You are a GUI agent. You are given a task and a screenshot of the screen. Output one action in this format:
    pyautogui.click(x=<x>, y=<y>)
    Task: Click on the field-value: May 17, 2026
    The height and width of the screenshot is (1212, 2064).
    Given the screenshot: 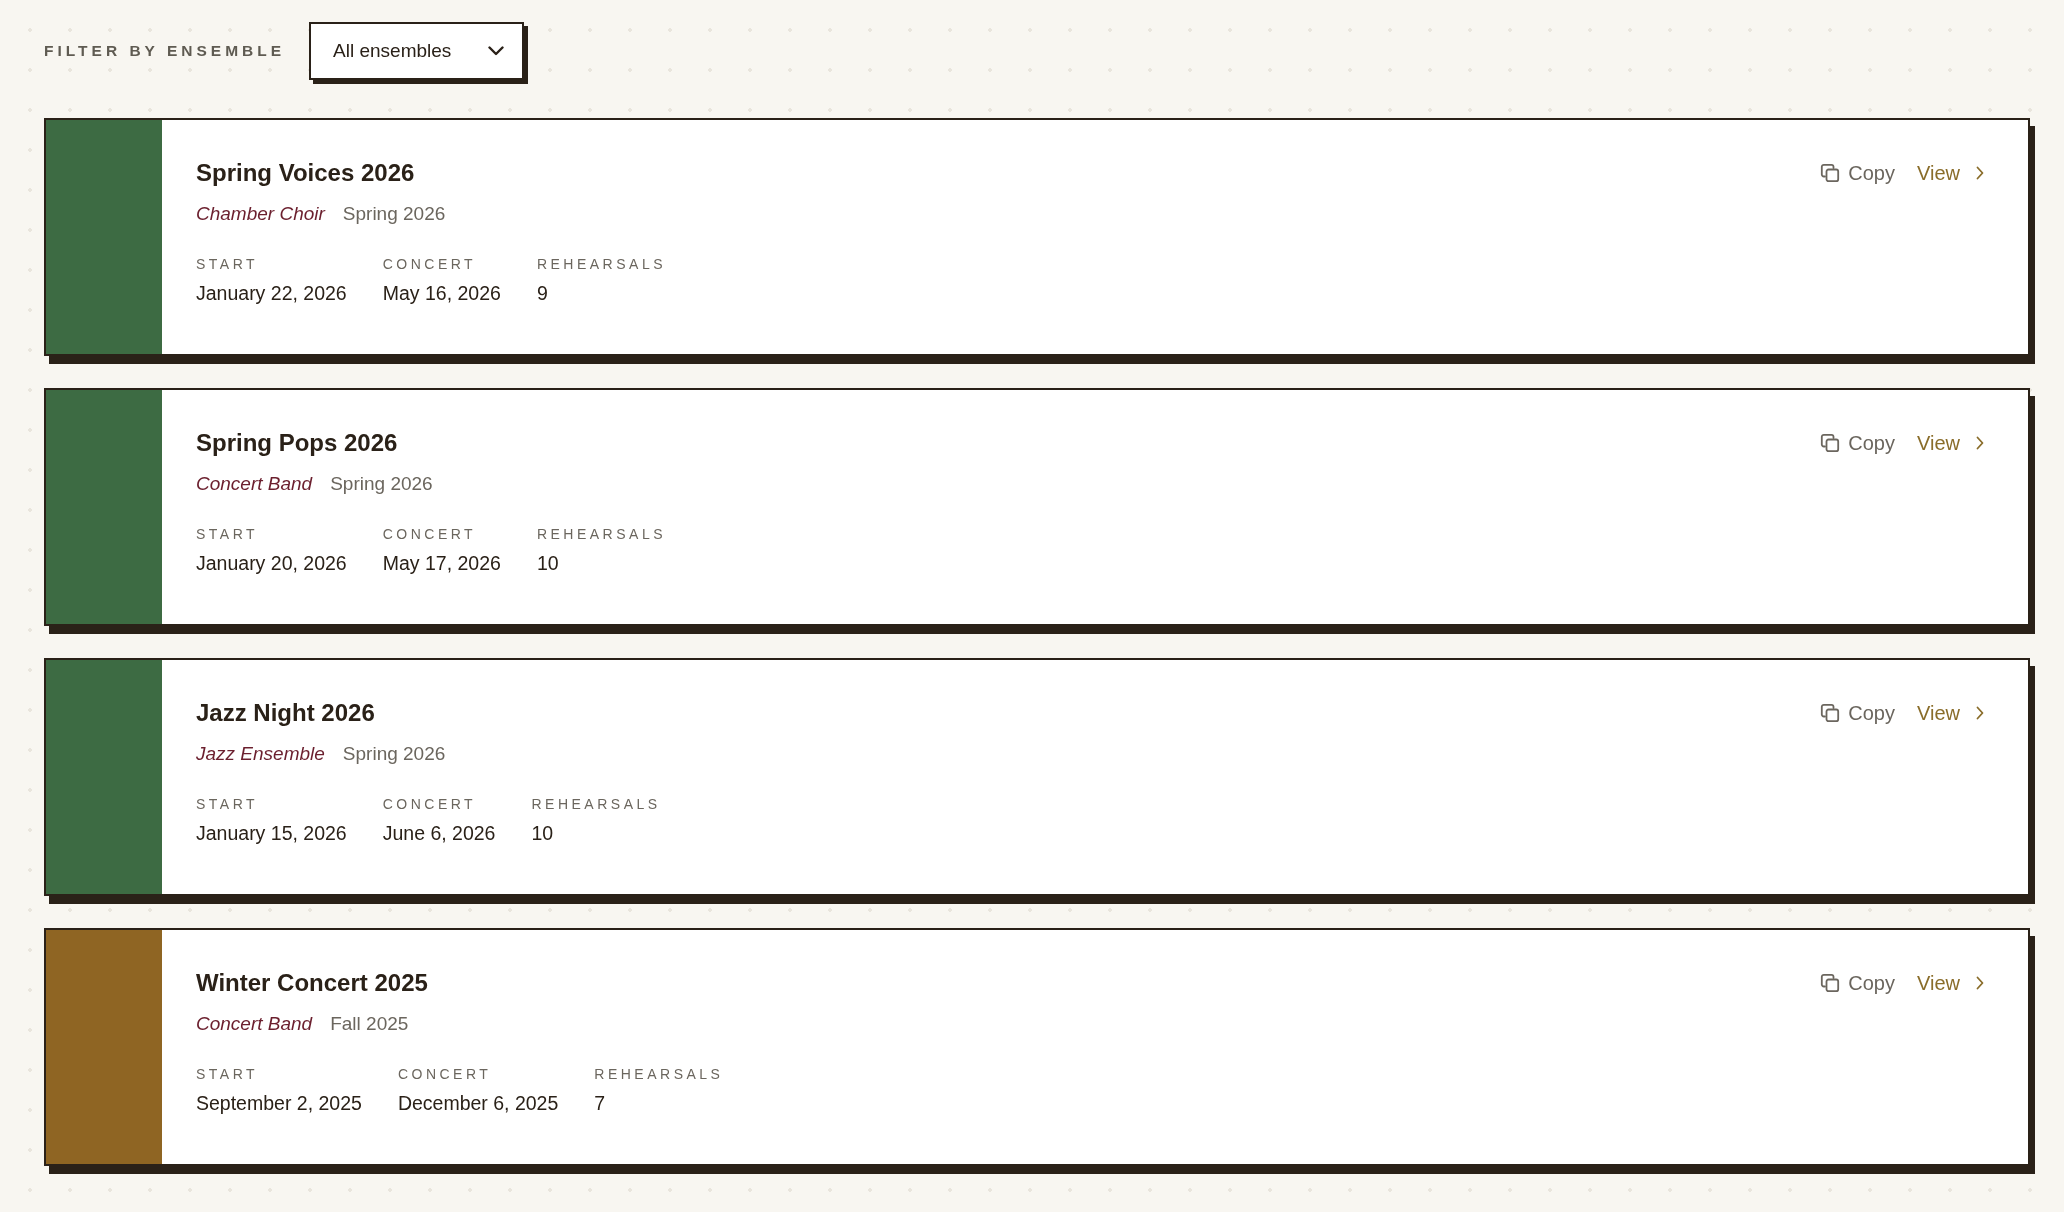 What is the action you would take?
    pyautogui.click(x=441, y=563)
    